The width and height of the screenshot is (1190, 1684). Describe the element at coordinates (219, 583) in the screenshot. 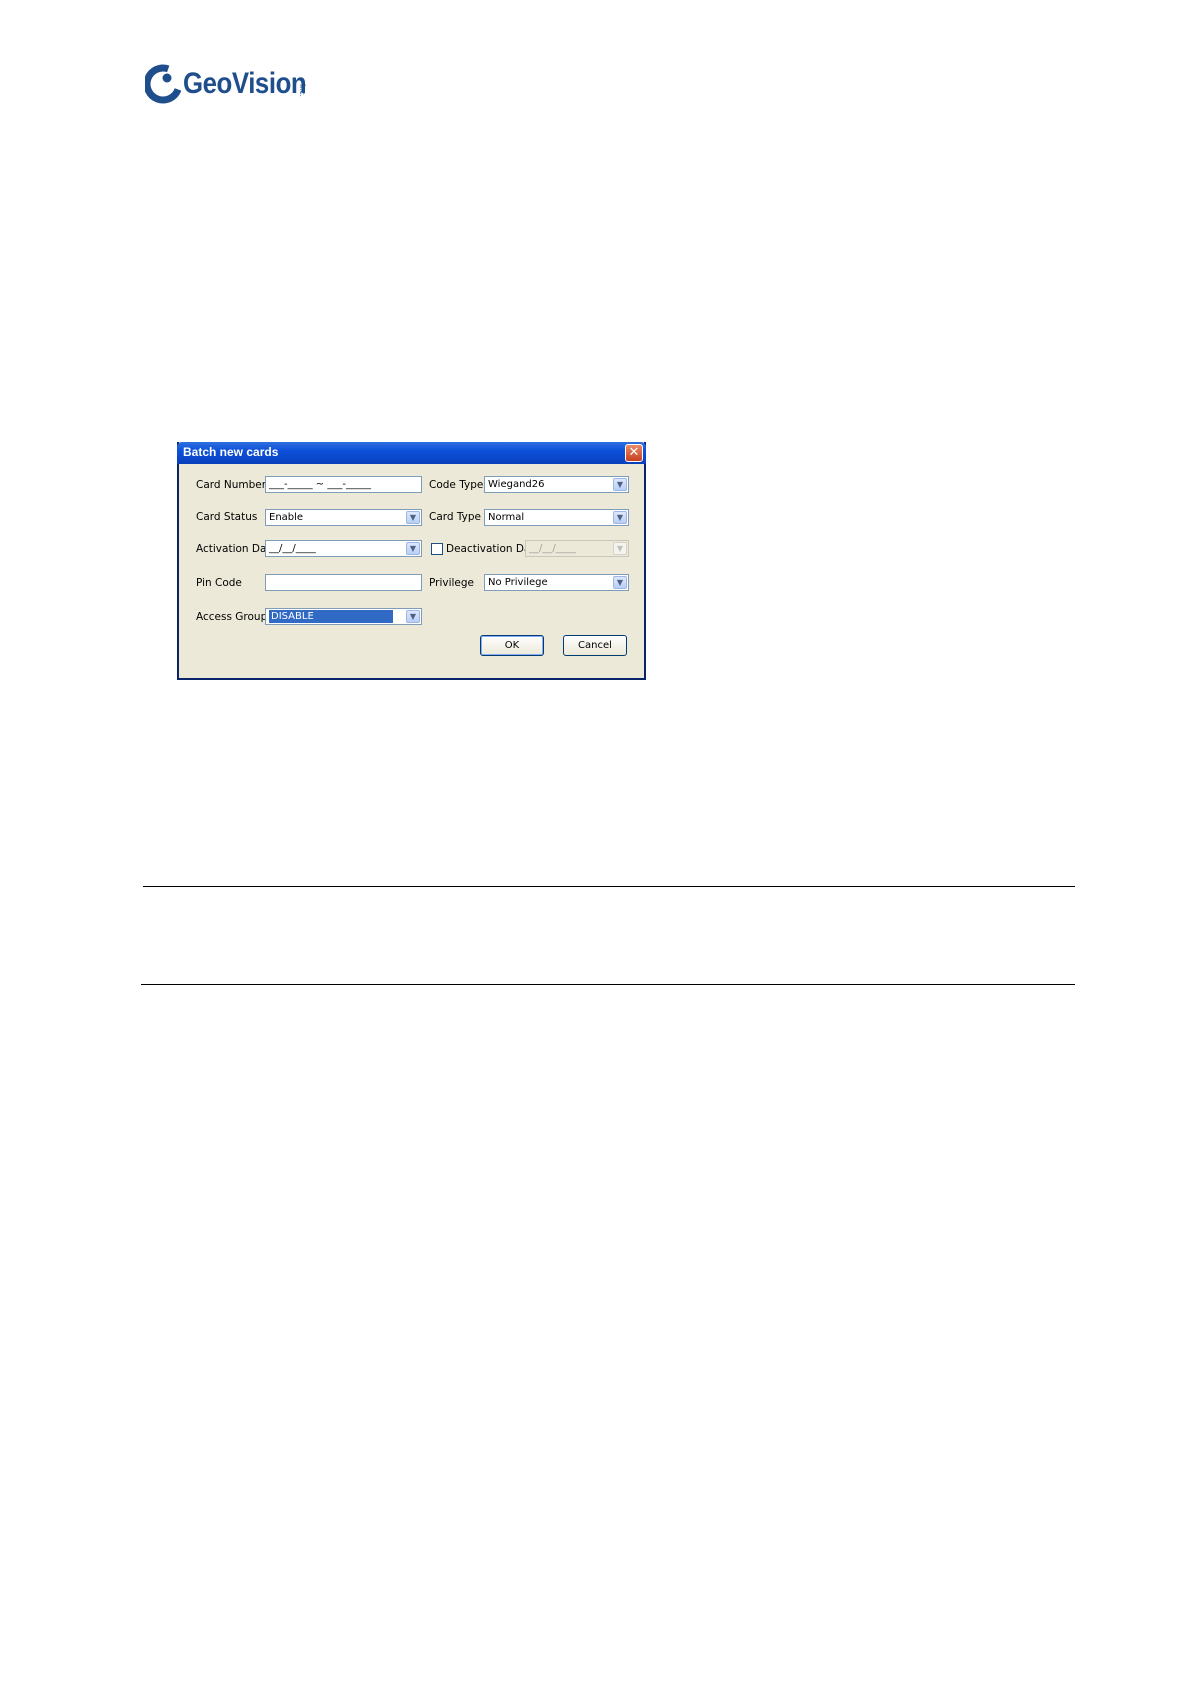

I see `pin-code-label: Pin Code` at that location.